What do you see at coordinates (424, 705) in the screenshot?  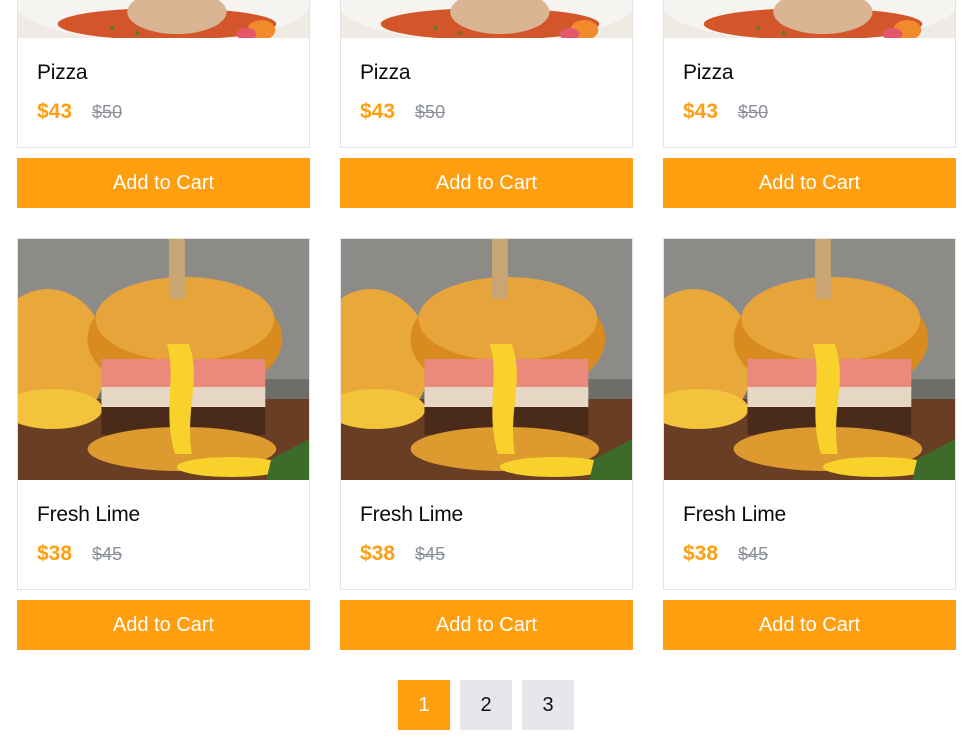 I see `page-button-1: 1` at bounding box center [424, 705].